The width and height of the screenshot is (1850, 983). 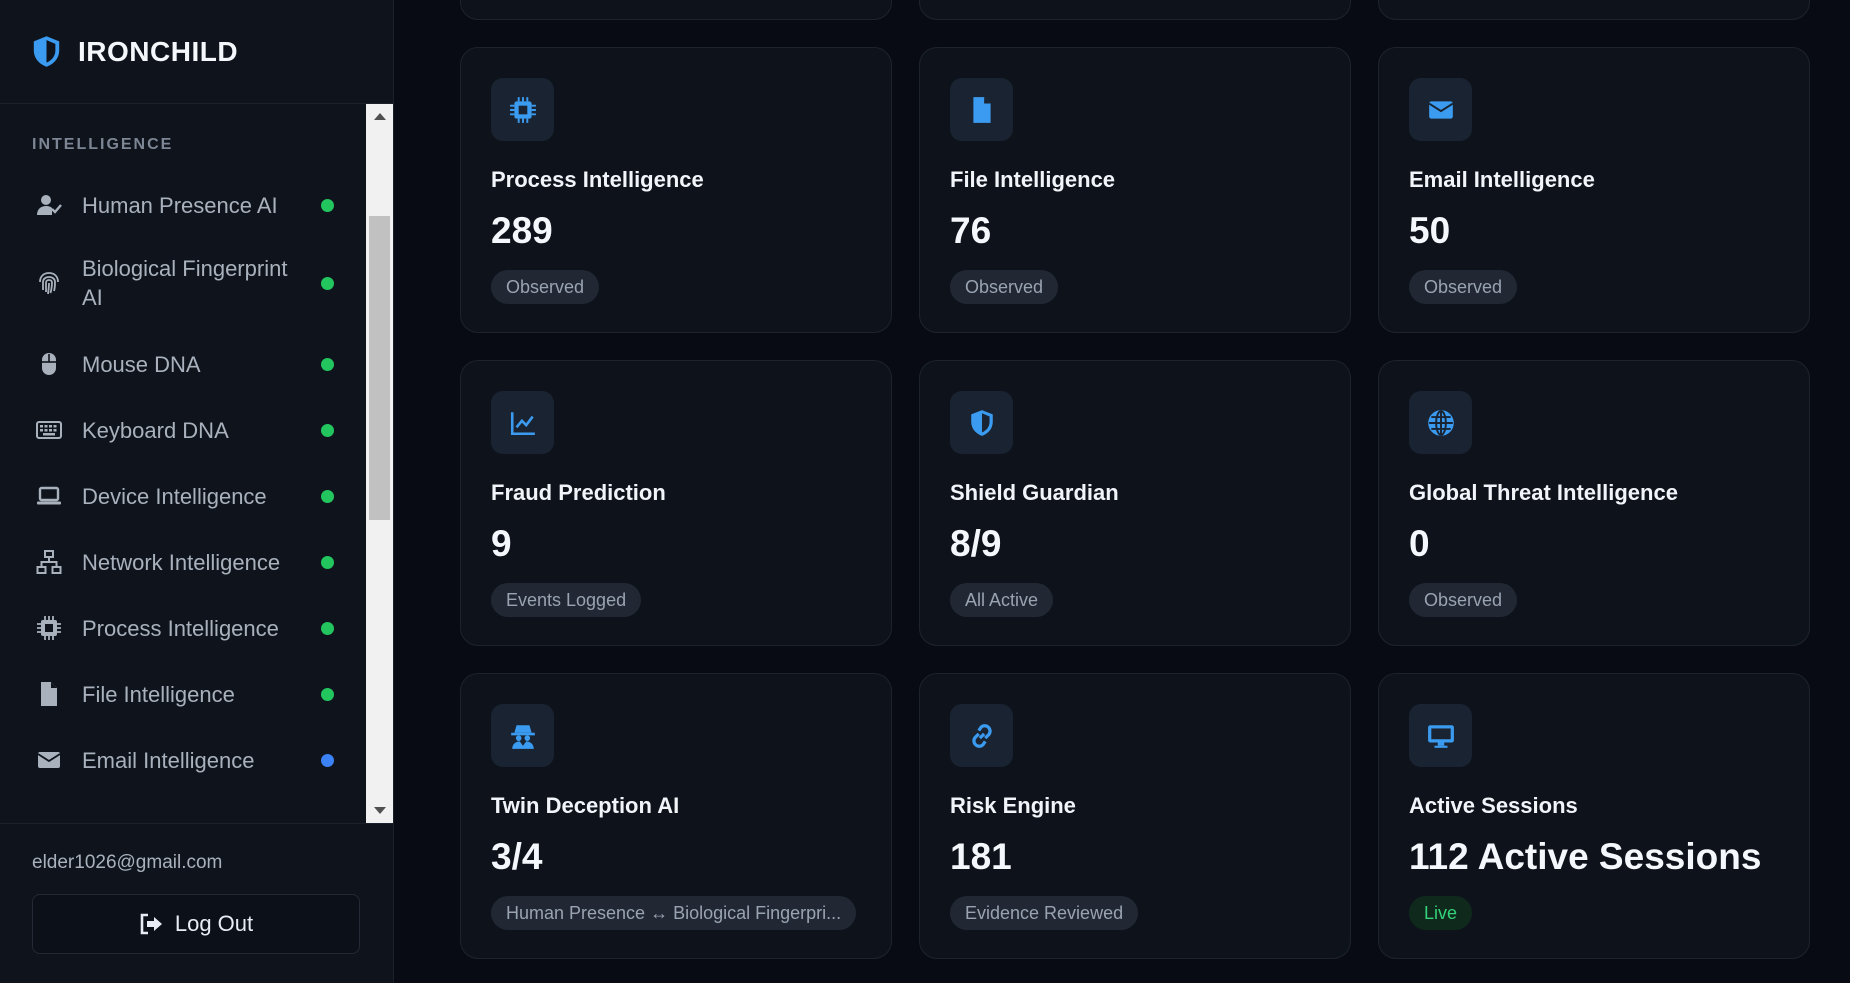 I want to click on spy-icon, so click(x=522, y=735).